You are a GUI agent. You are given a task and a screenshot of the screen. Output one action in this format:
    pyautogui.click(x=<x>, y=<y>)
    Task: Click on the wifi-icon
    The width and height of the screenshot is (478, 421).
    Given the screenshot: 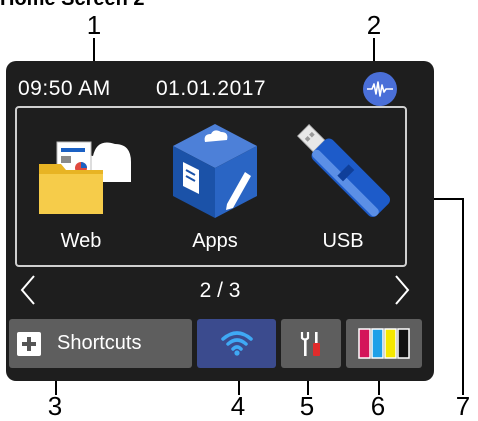 What is the action you would take?
    pyautogui.click(x=237, y=343)
    